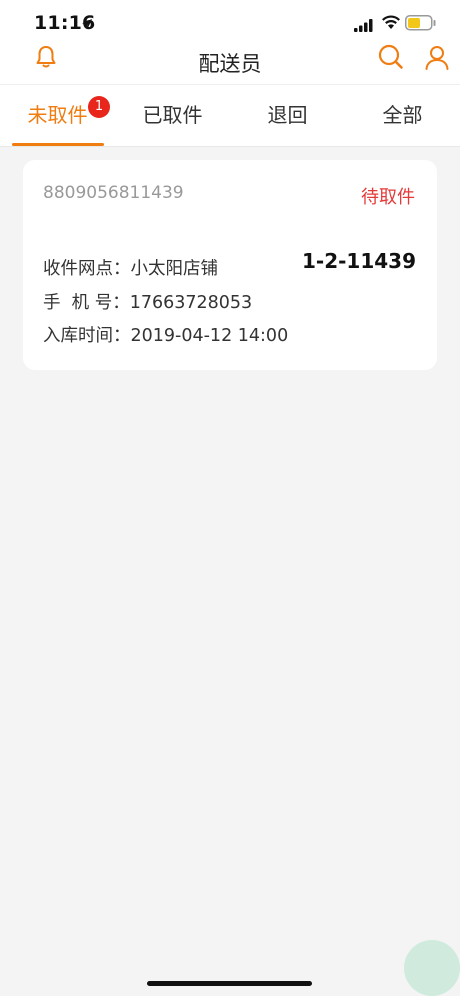 The width and height of the screenshot is (460, 996). Describe the element at coordinates (391, 24) in the screenshot. I see `wifi-icon` at that location.